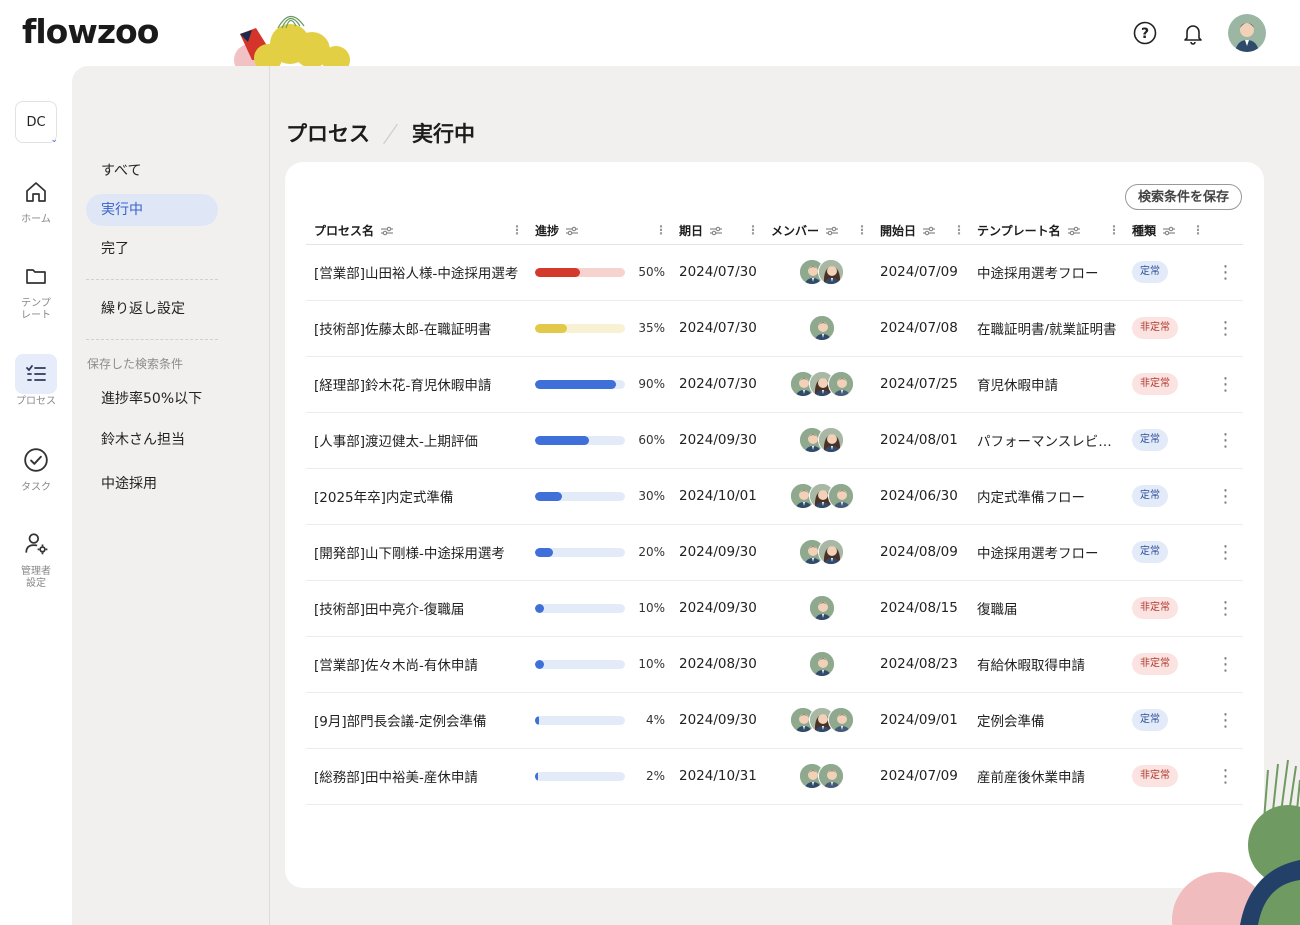  Describe the element at coordinates (1046, 776) in the screenshot. I see `template-name-cell: 産前産後休業申請` at that location.